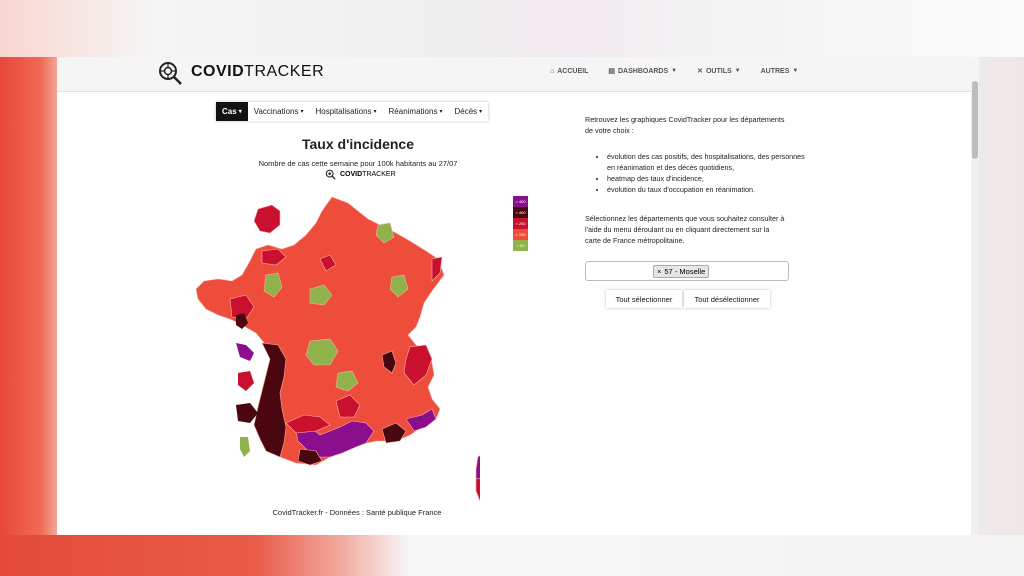 The width and height of the screenshot is (1024, 576). I want to click on nav-accueil: ⌂ ACCUEIL, so click(569, 71).